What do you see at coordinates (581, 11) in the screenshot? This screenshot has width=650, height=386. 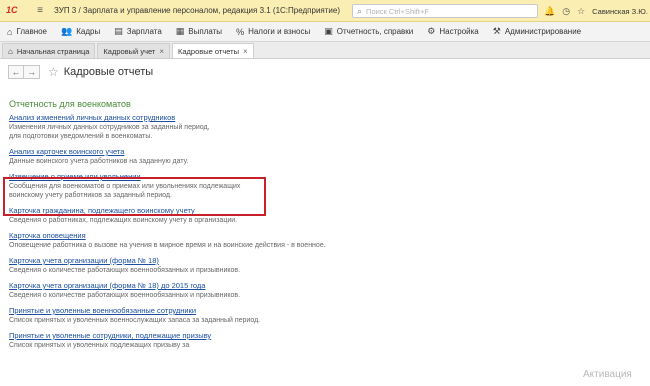 I see `star-icon: ☆` at bounding box center [581, 11].